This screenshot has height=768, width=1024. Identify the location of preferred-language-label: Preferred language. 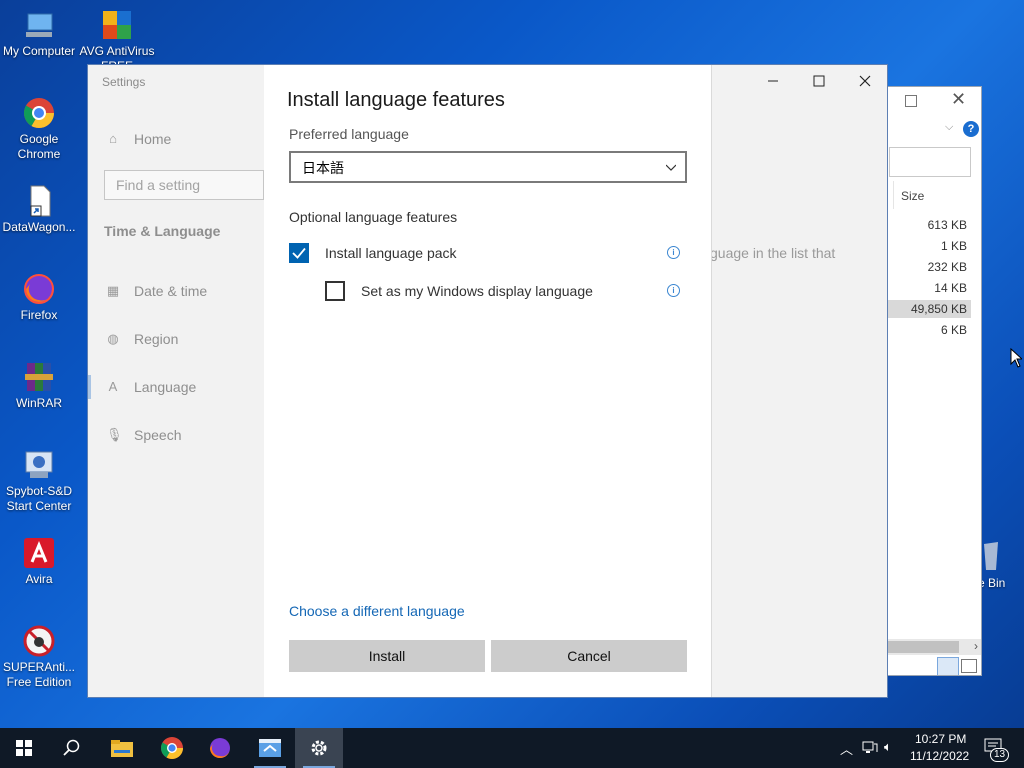
(349, 134).